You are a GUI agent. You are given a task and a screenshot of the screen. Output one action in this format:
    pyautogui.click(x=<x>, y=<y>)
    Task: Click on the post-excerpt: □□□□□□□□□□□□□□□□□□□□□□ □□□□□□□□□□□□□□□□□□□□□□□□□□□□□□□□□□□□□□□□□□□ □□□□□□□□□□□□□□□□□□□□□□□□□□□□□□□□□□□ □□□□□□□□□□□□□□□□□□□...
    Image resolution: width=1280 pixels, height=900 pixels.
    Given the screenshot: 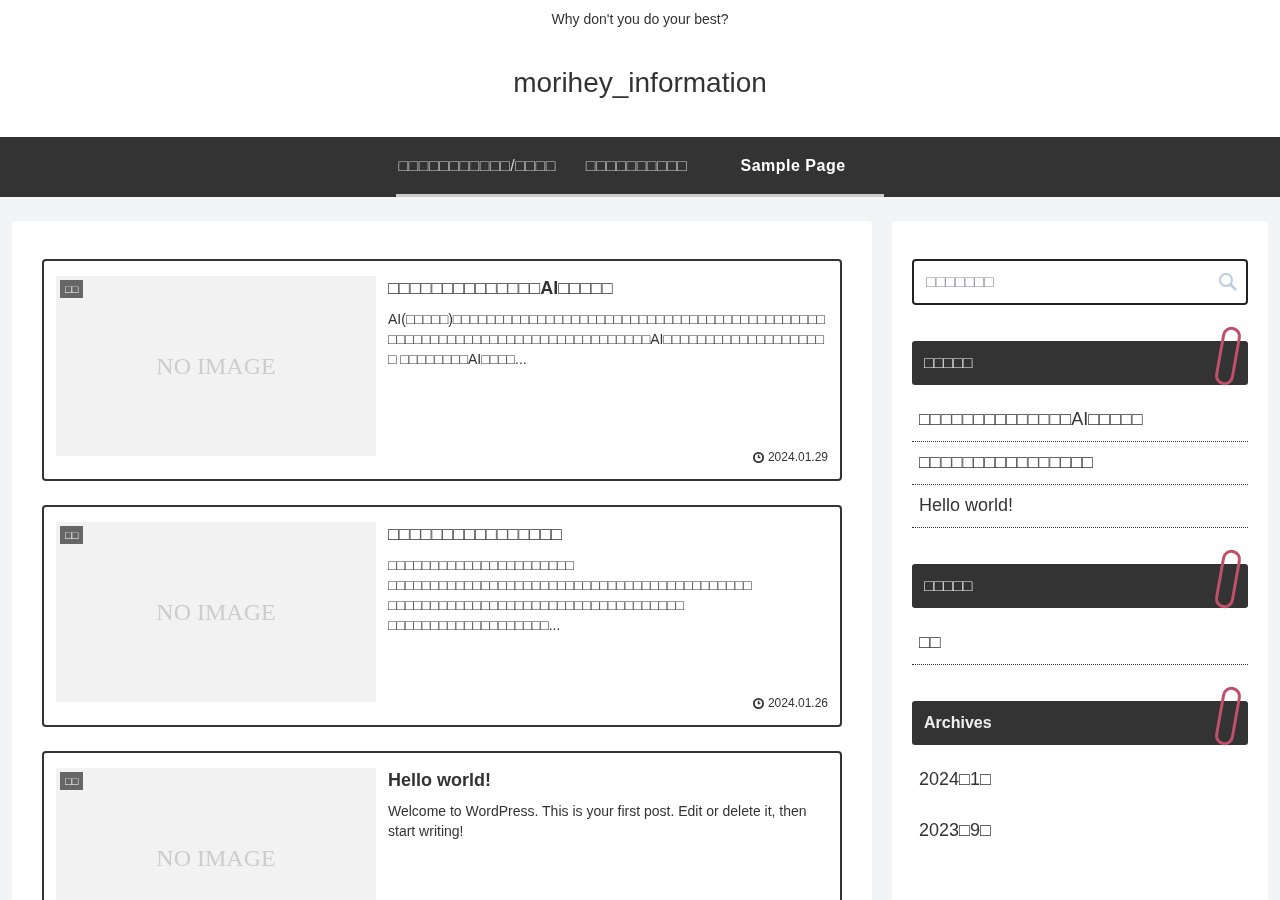 What is the action you would take?
    pyautogui.click(x=570, y=595)
    